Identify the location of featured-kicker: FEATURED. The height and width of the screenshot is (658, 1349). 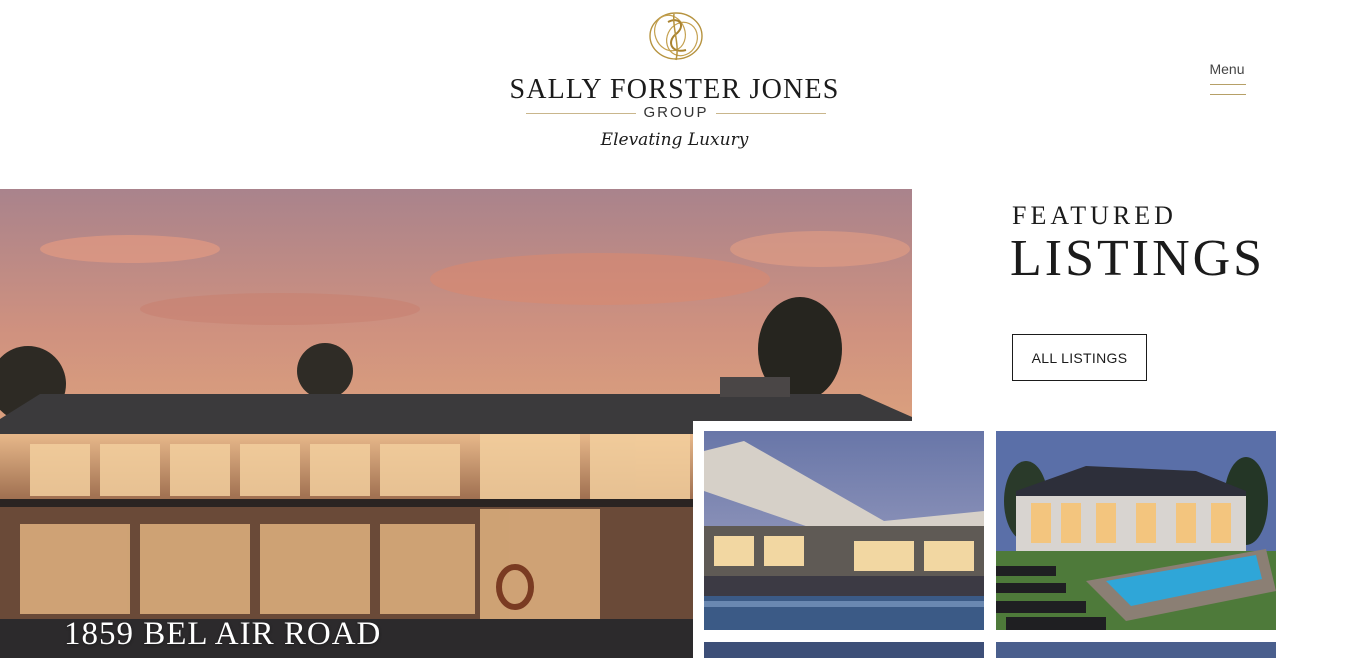
(1094, 215).